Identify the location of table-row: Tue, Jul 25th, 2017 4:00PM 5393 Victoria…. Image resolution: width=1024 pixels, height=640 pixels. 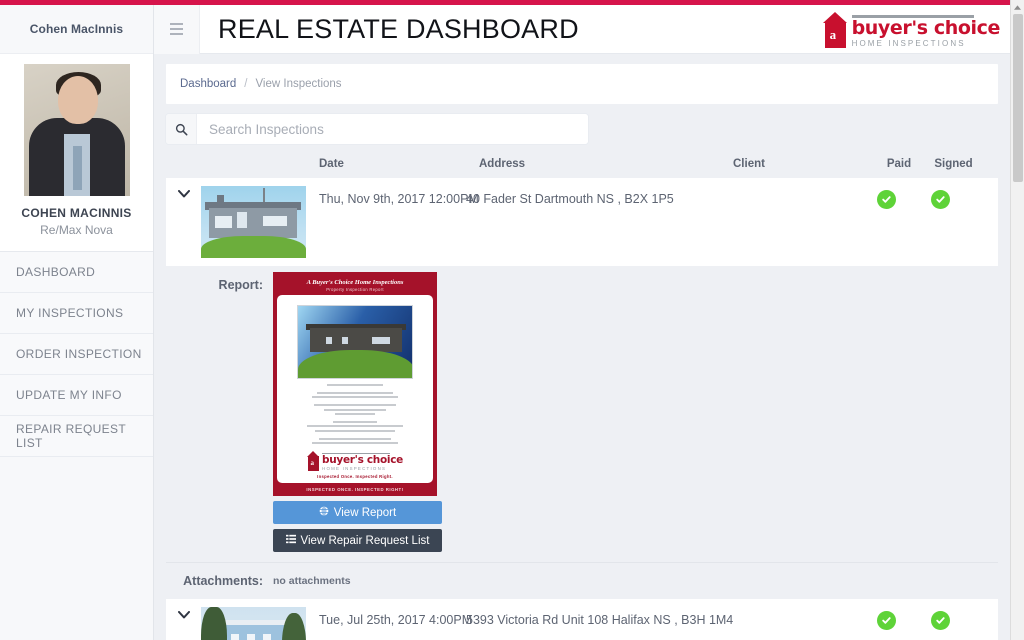
(582, 619).